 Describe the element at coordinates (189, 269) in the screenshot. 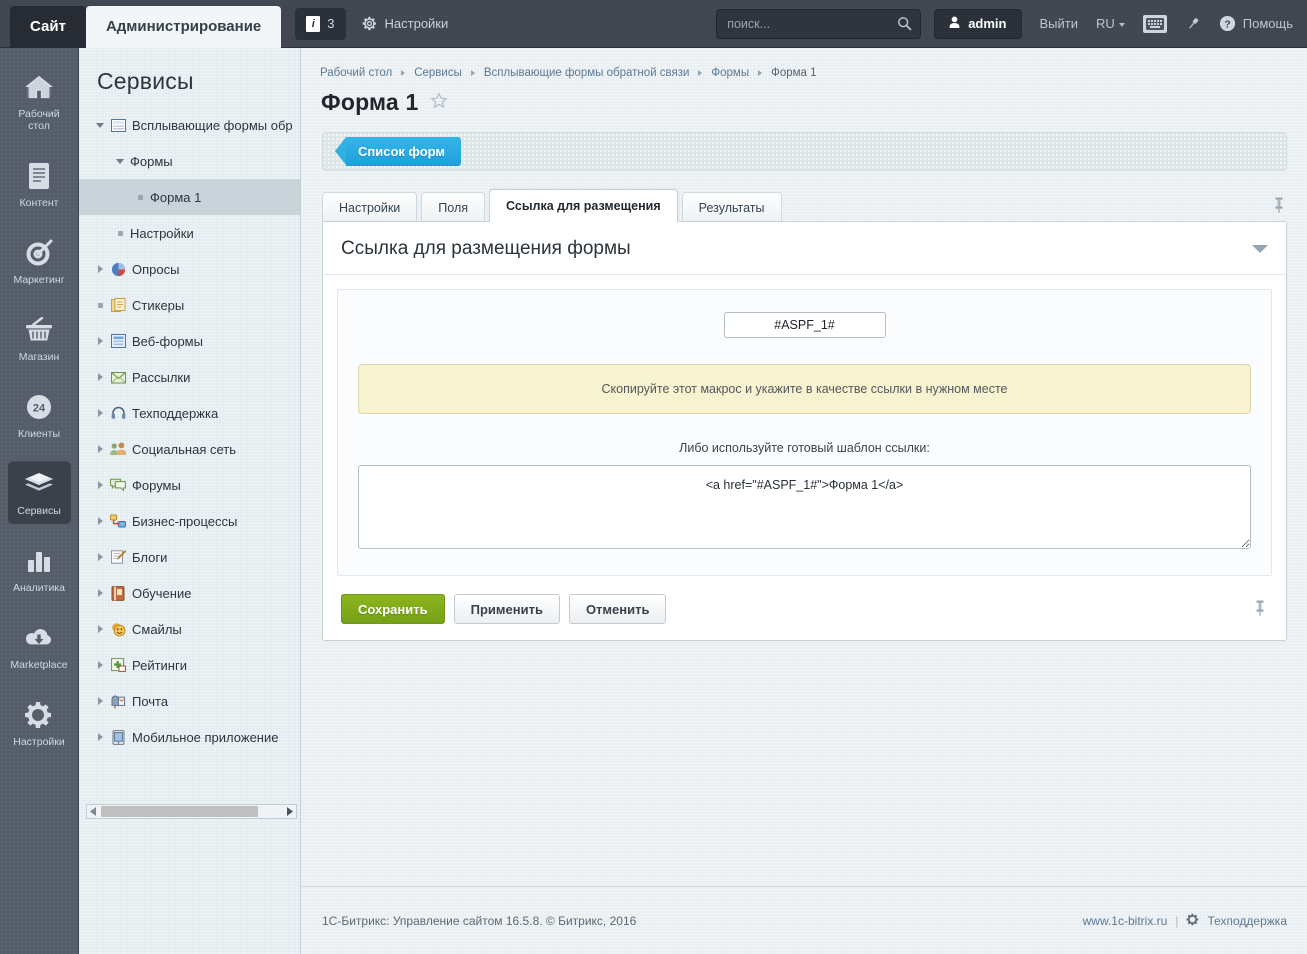

I see `tree-node: Опросы` at that location.